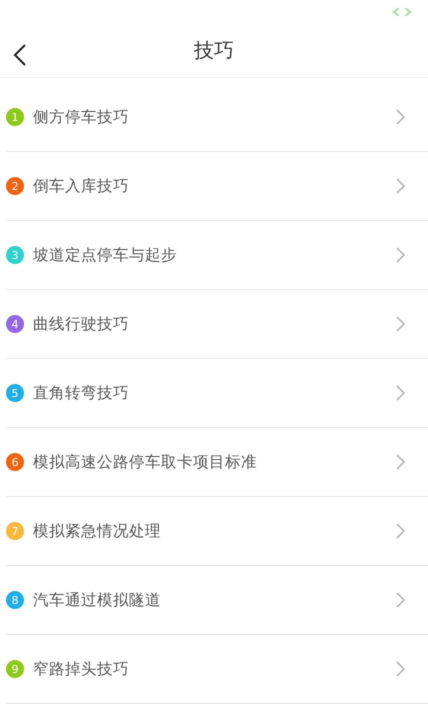 Image resolution: width=428 pixels, height=704 pixels. I want to click on page-title: 技巧, so click(214, 50).